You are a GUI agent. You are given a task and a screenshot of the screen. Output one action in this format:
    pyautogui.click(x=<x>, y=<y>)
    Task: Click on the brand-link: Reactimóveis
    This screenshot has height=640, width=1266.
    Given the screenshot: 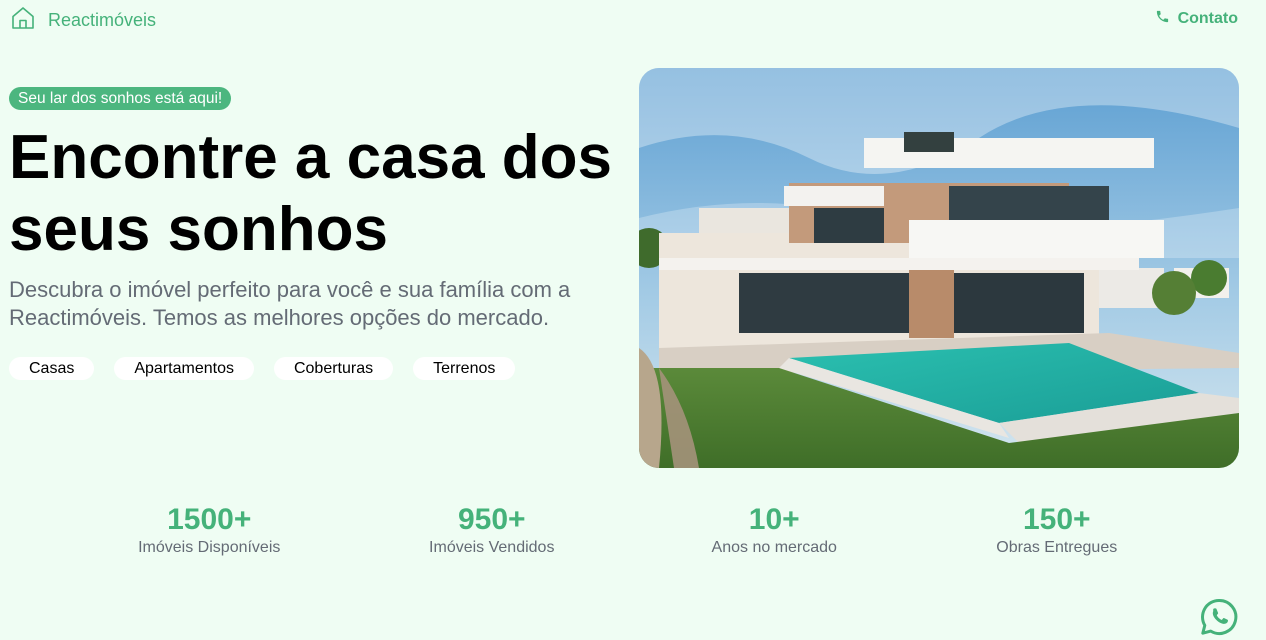 What is the action you would take?
    pyautogui.click(x=83, y=20)
    